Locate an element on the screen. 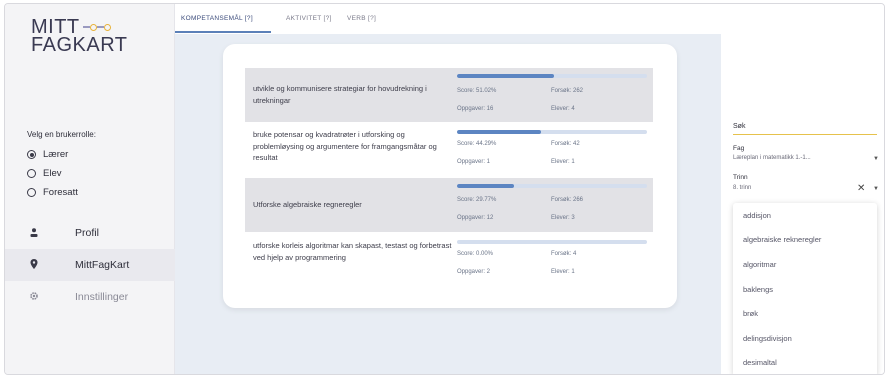  tab-aktivitet: AKTIVITET [?] is located at coordinates (309, 18).